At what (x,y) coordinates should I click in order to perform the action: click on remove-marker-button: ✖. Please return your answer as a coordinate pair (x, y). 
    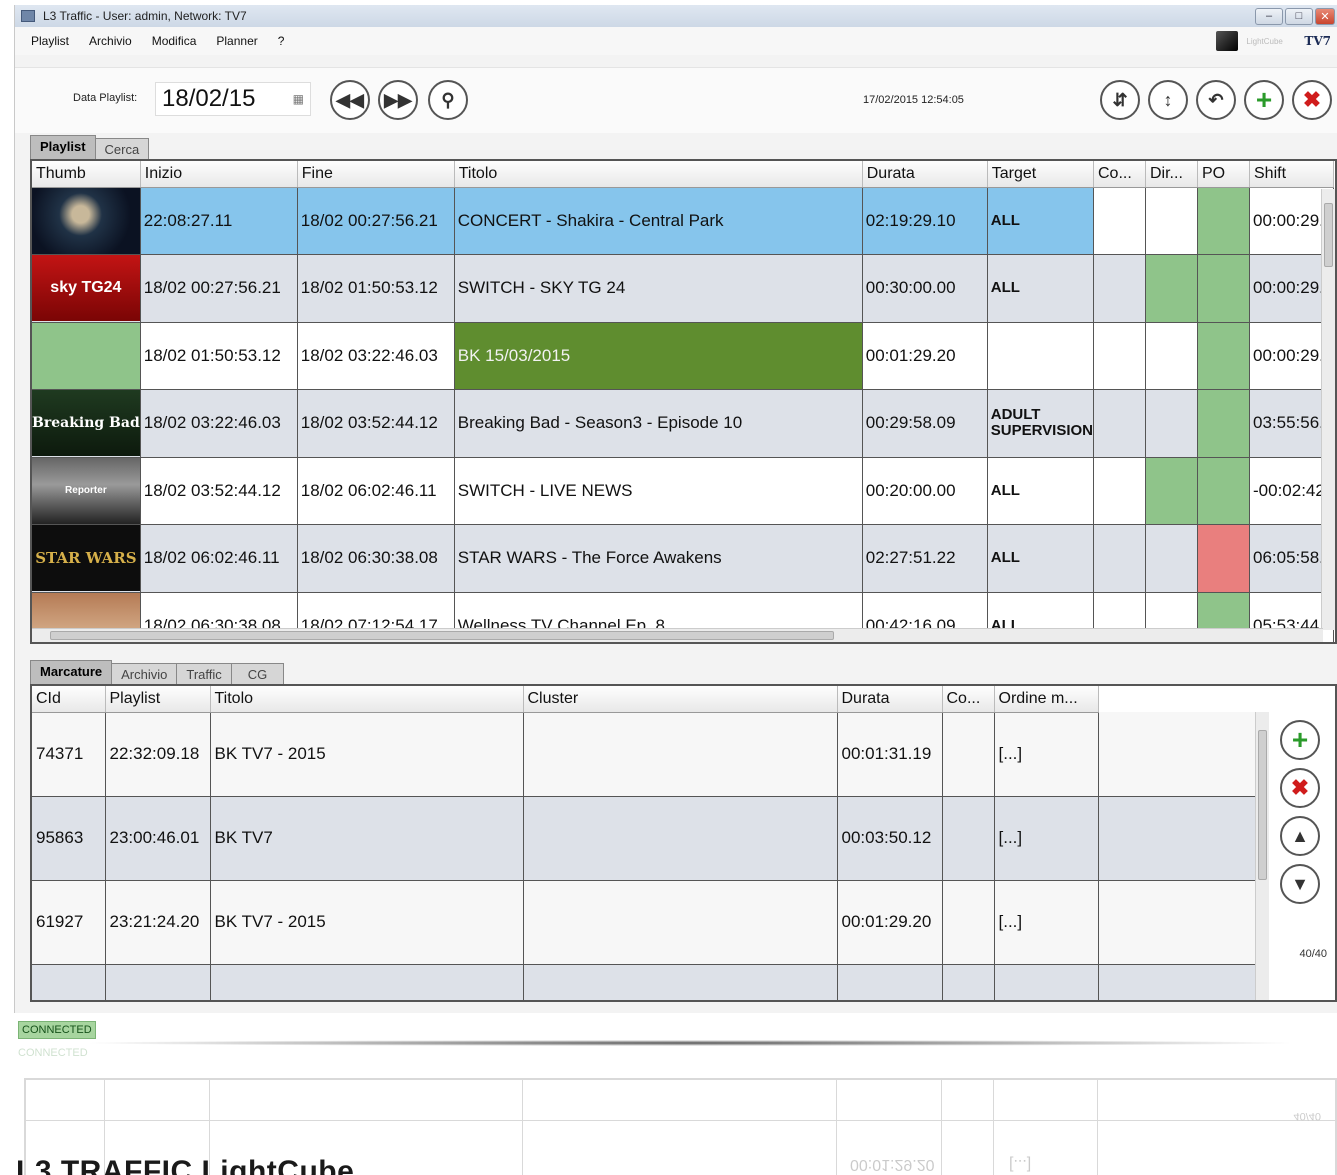
    Looking at the image, I should click on (1300, 788).